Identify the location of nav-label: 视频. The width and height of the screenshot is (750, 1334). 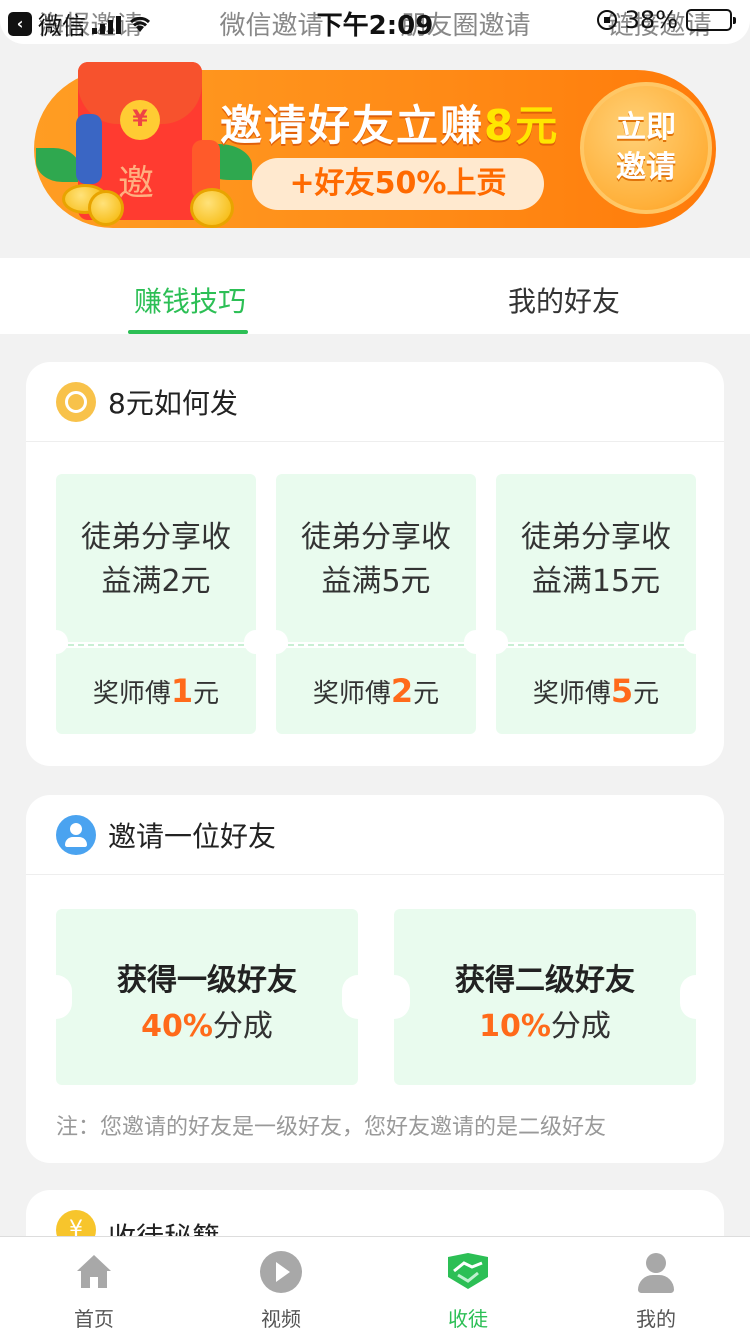
(281, 1319).